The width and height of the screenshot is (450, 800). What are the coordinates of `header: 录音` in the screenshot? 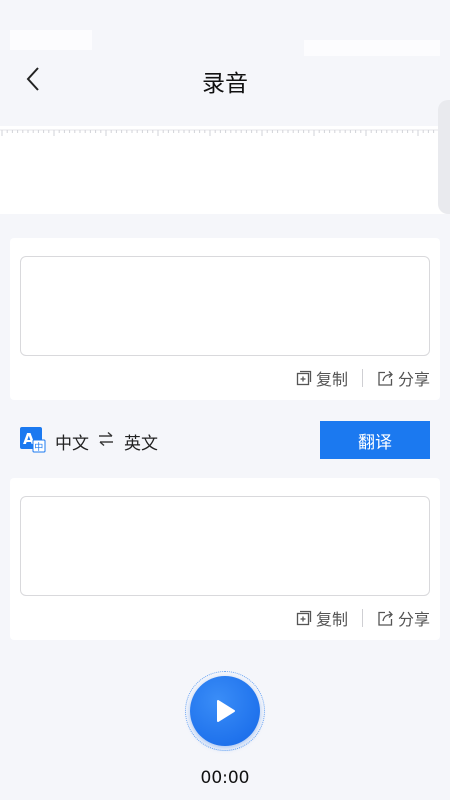 It's located at (225, 79).